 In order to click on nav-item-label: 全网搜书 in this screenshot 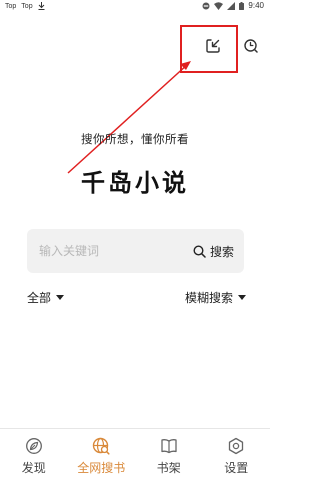, I will do `click(101, 468)`.